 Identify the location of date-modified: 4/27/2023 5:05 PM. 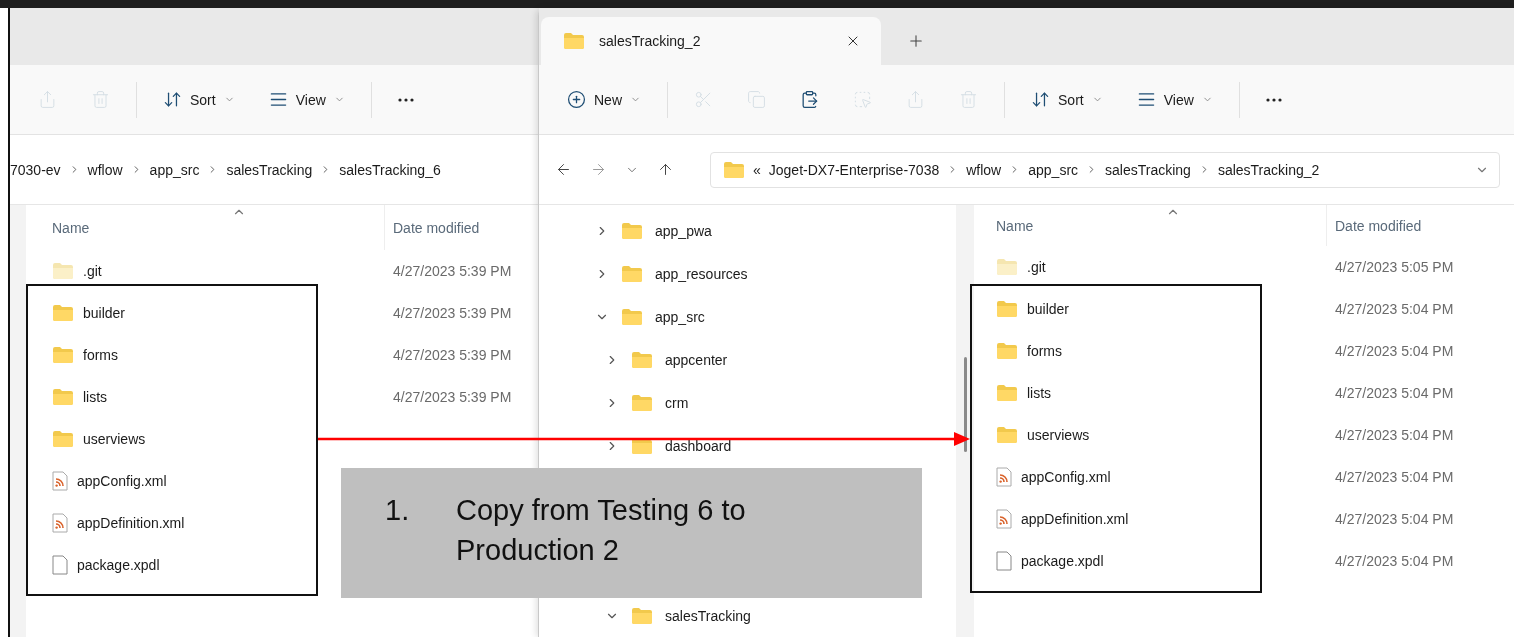
(1394, 267).